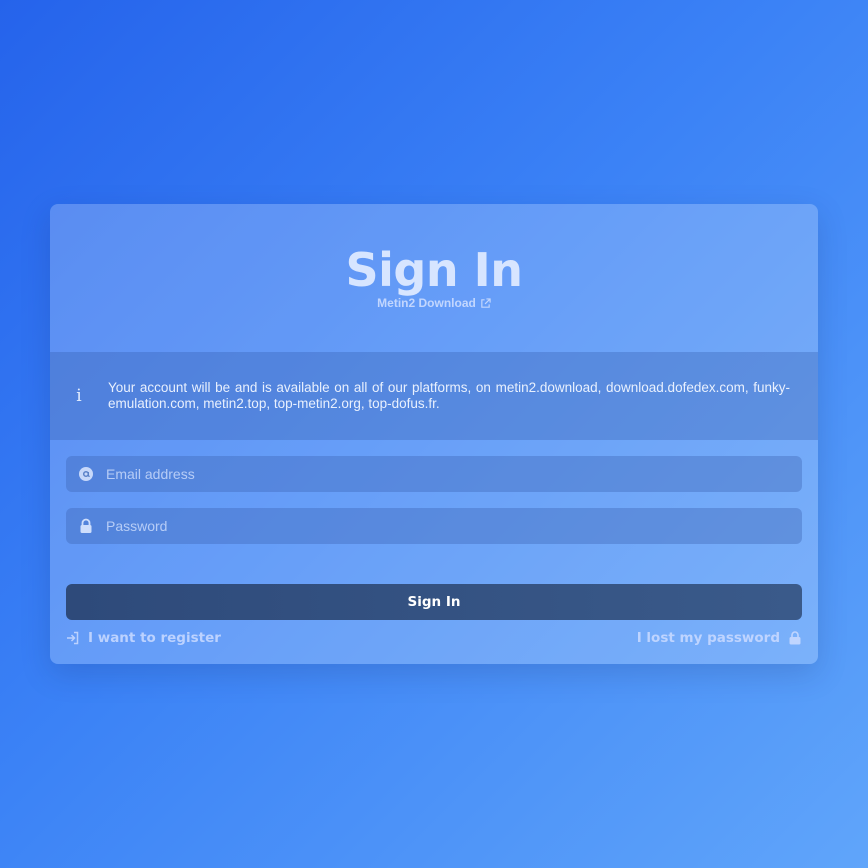 This screenshot has height=868, width=868. I want to click on email-field, so click(434, 474).